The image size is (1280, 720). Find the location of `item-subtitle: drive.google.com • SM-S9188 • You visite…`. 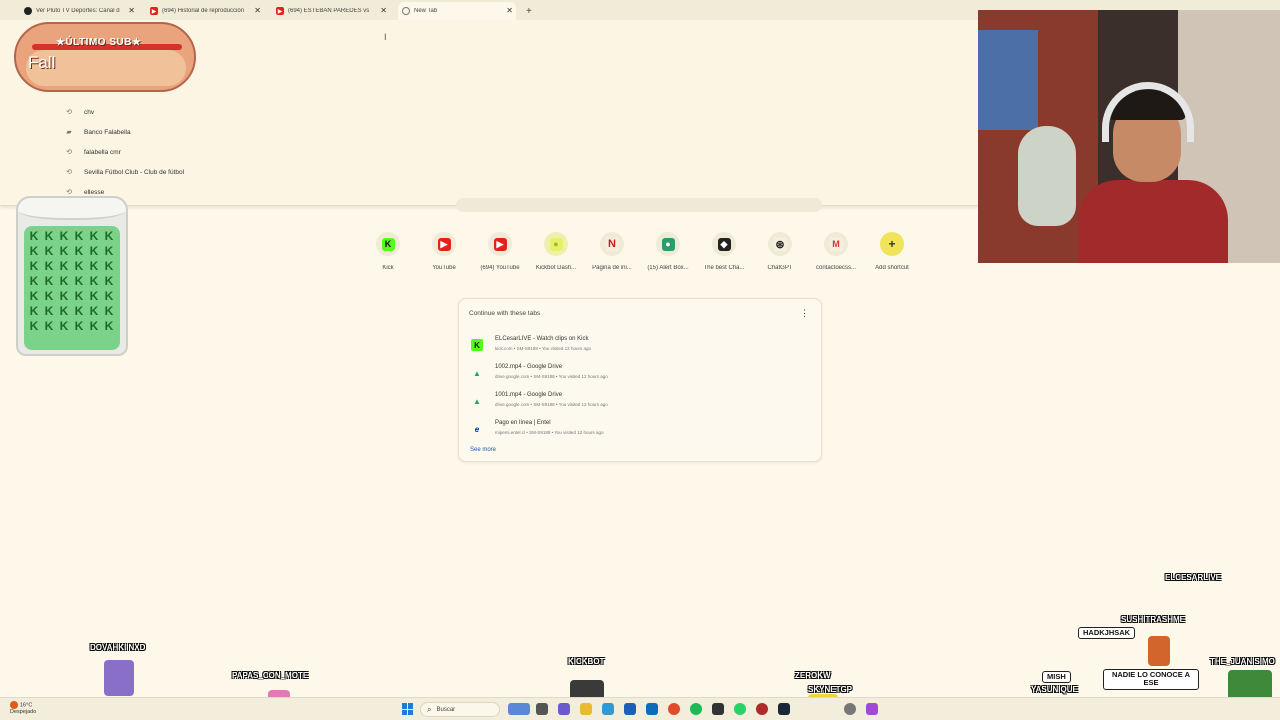

item-subtitle: drive.google.com • SM-S9188 • You visite… is located at coordinates (551, 376).